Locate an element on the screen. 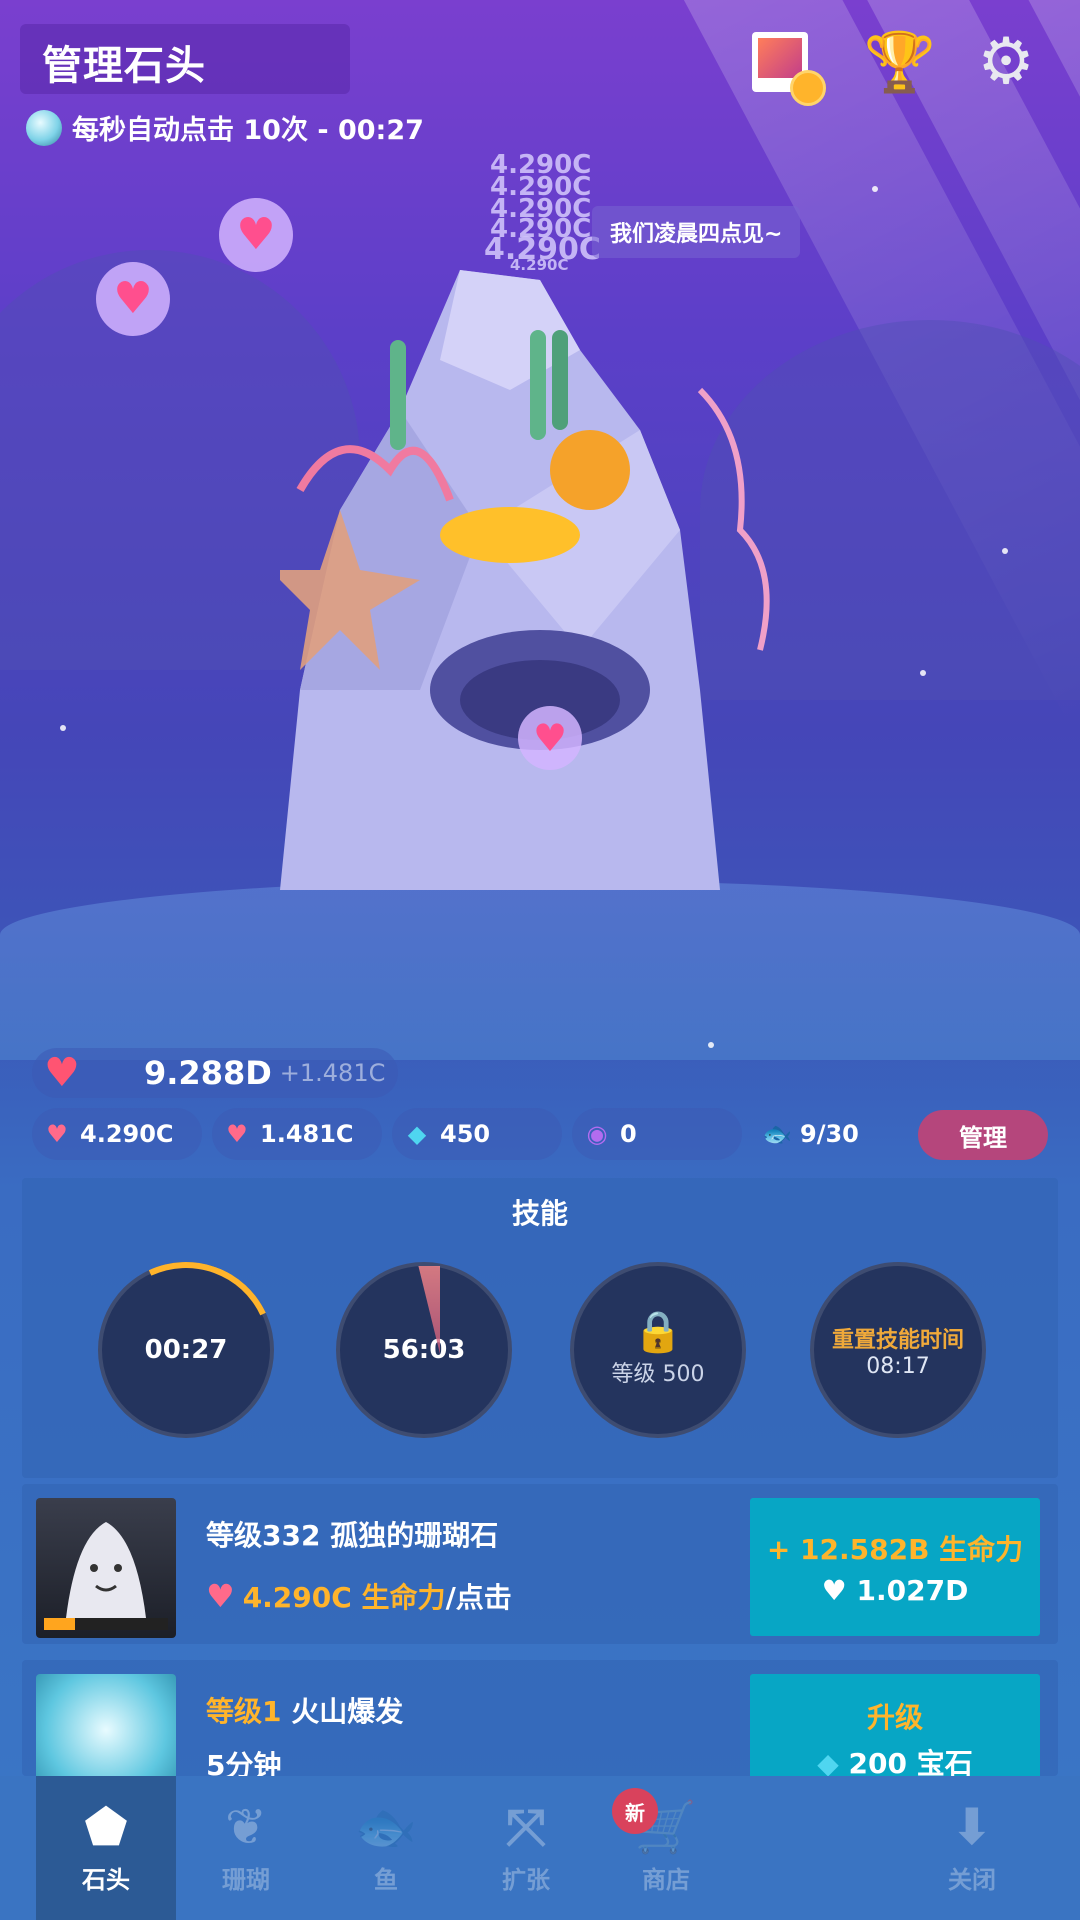 The width and height of the screenshot is (1080, 1920). settings-button: ⚙ is located at coordinates (1006, 62).